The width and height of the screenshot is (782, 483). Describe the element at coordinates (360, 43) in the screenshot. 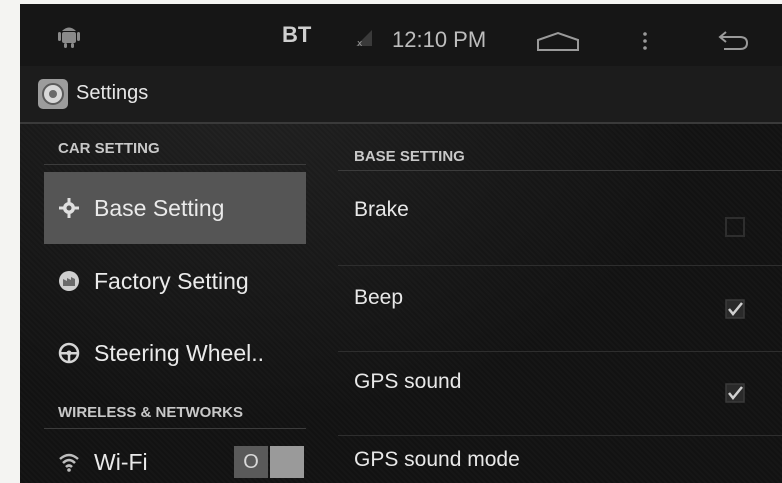

I see `svg-text: x` at that location.